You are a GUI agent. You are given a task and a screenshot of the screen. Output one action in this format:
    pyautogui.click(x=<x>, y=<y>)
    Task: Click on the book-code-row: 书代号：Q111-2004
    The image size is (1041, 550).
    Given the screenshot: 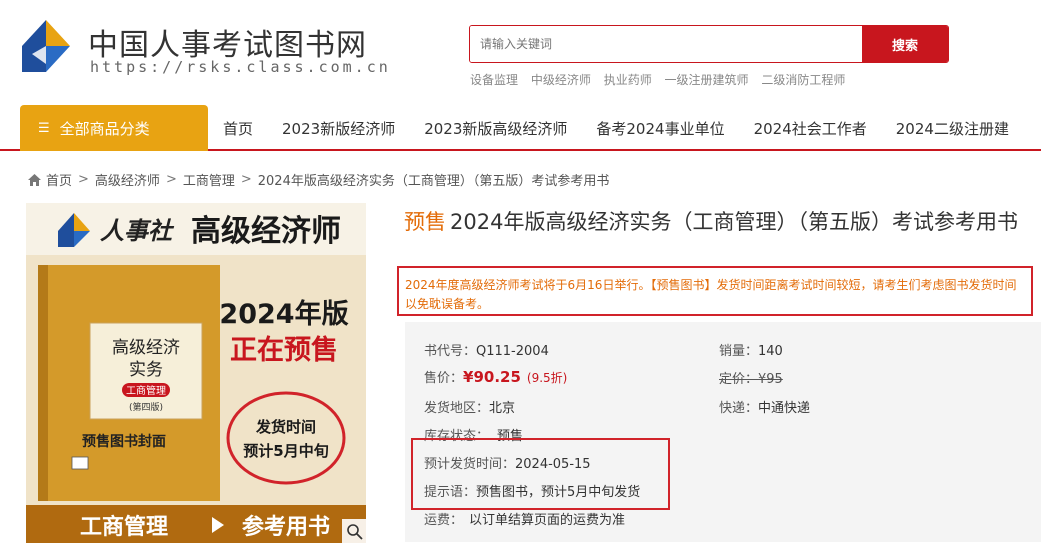 What is the action you would take?
    pyautogui.click(x=486, y=349)
    